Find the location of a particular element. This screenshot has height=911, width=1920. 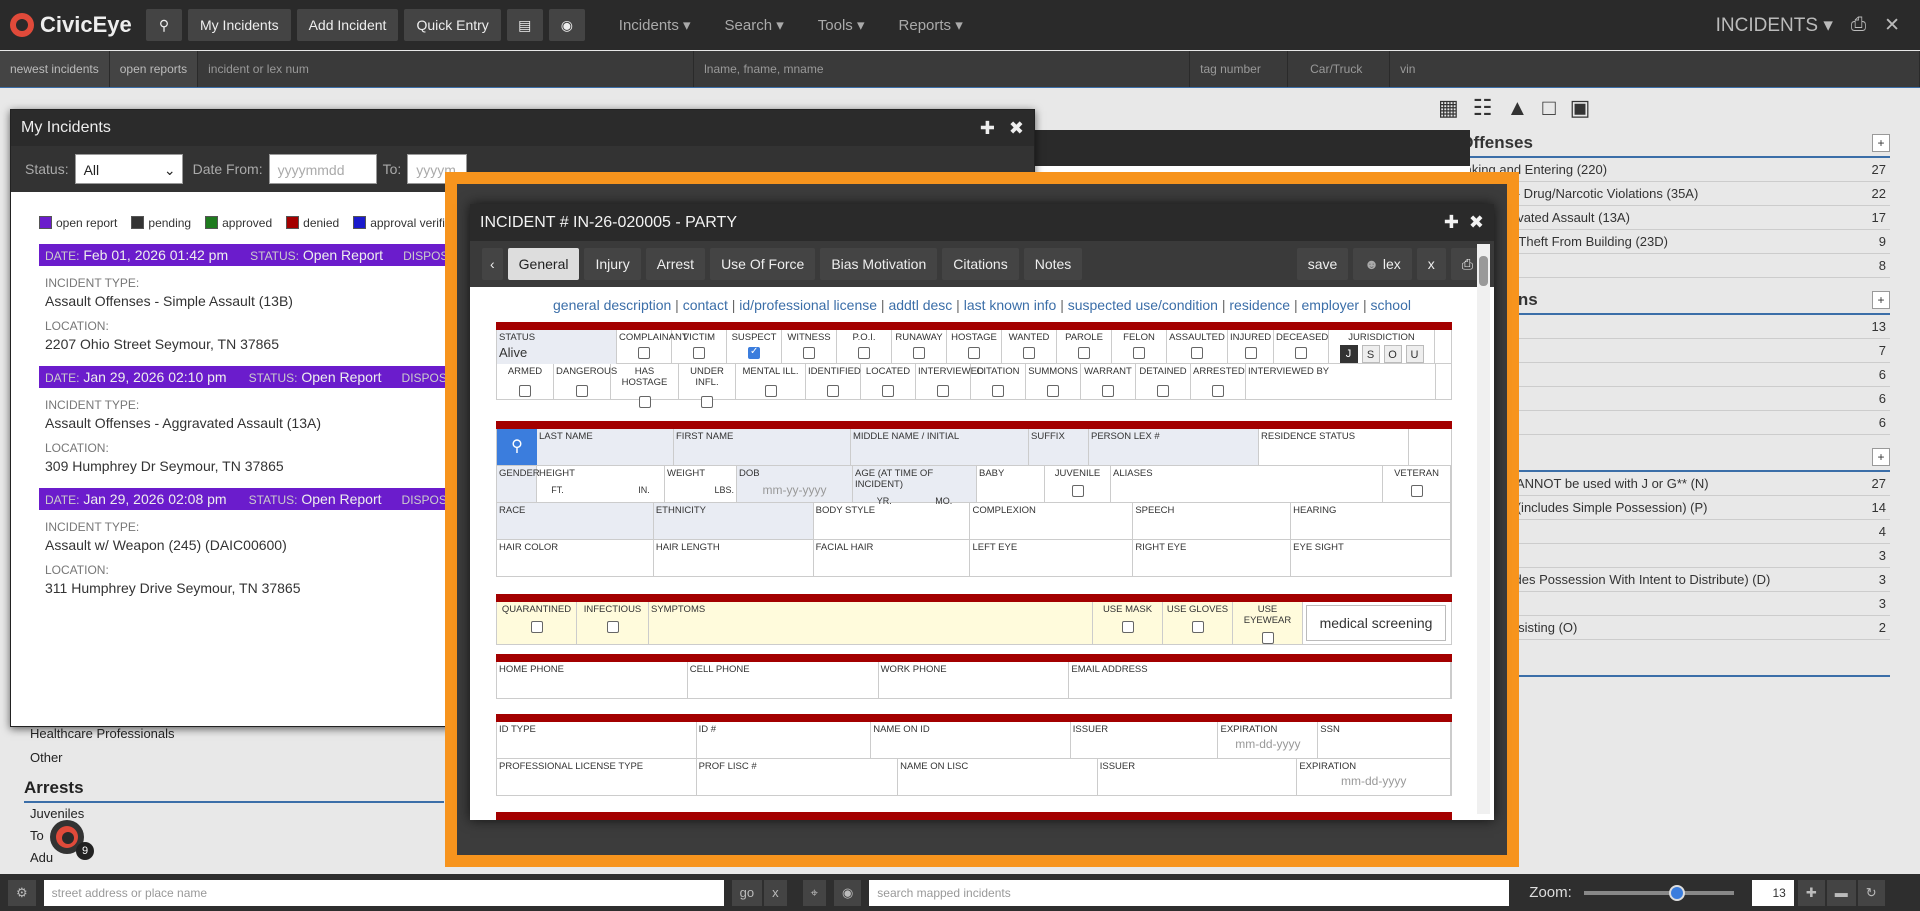

role-checkbox-field: ASSAULTED is located at coordinates (1197, 347).